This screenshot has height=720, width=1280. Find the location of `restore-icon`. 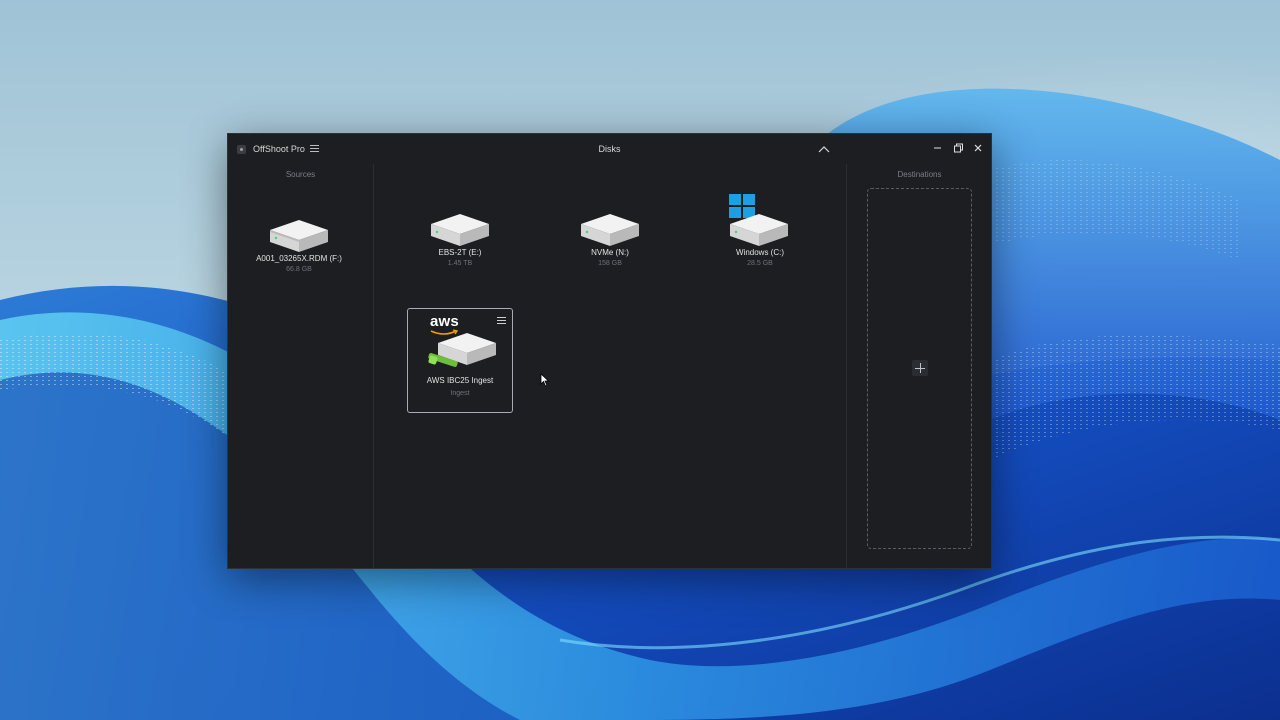

restore-icon is located at coordinates (958, 148).